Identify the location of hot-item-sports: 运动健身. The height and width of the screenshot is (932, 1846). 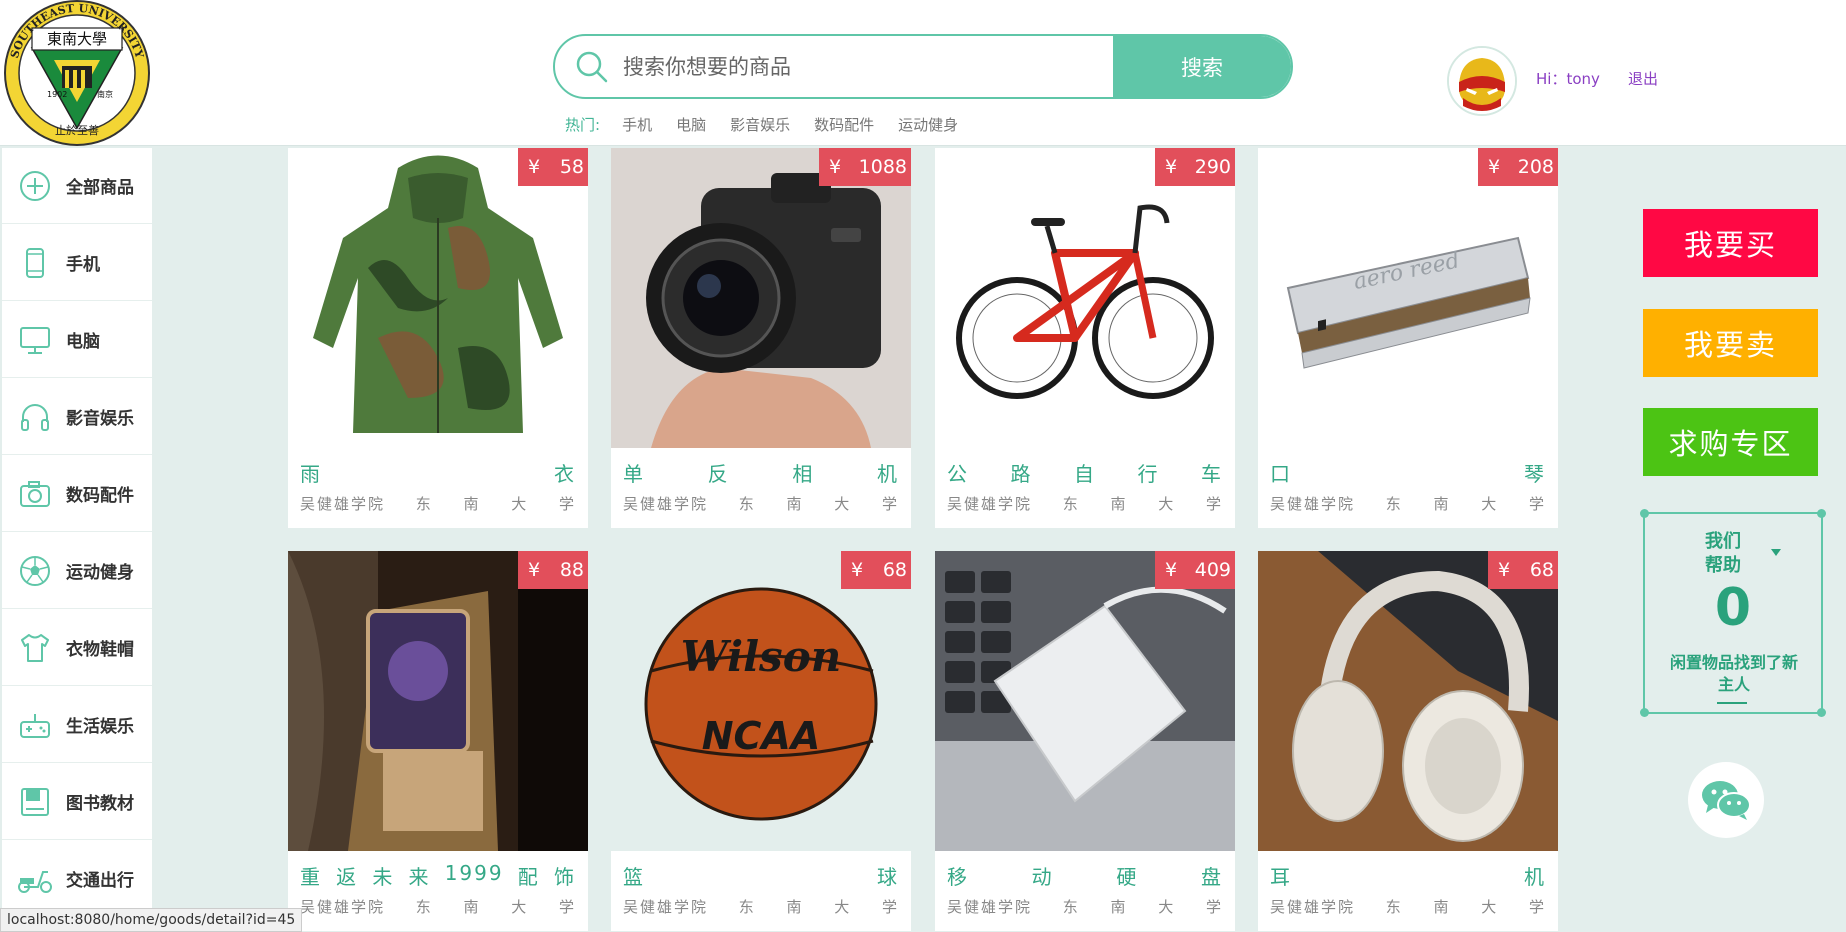
(928, 124).